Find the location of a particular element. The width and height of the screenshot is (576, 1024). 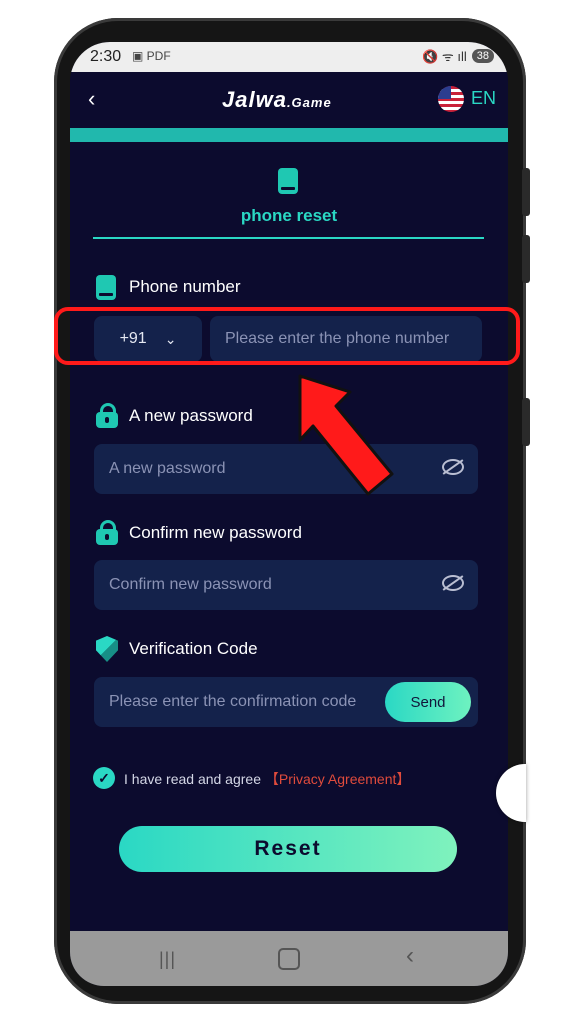

volume-down-button is located at coordinates (526, 259).